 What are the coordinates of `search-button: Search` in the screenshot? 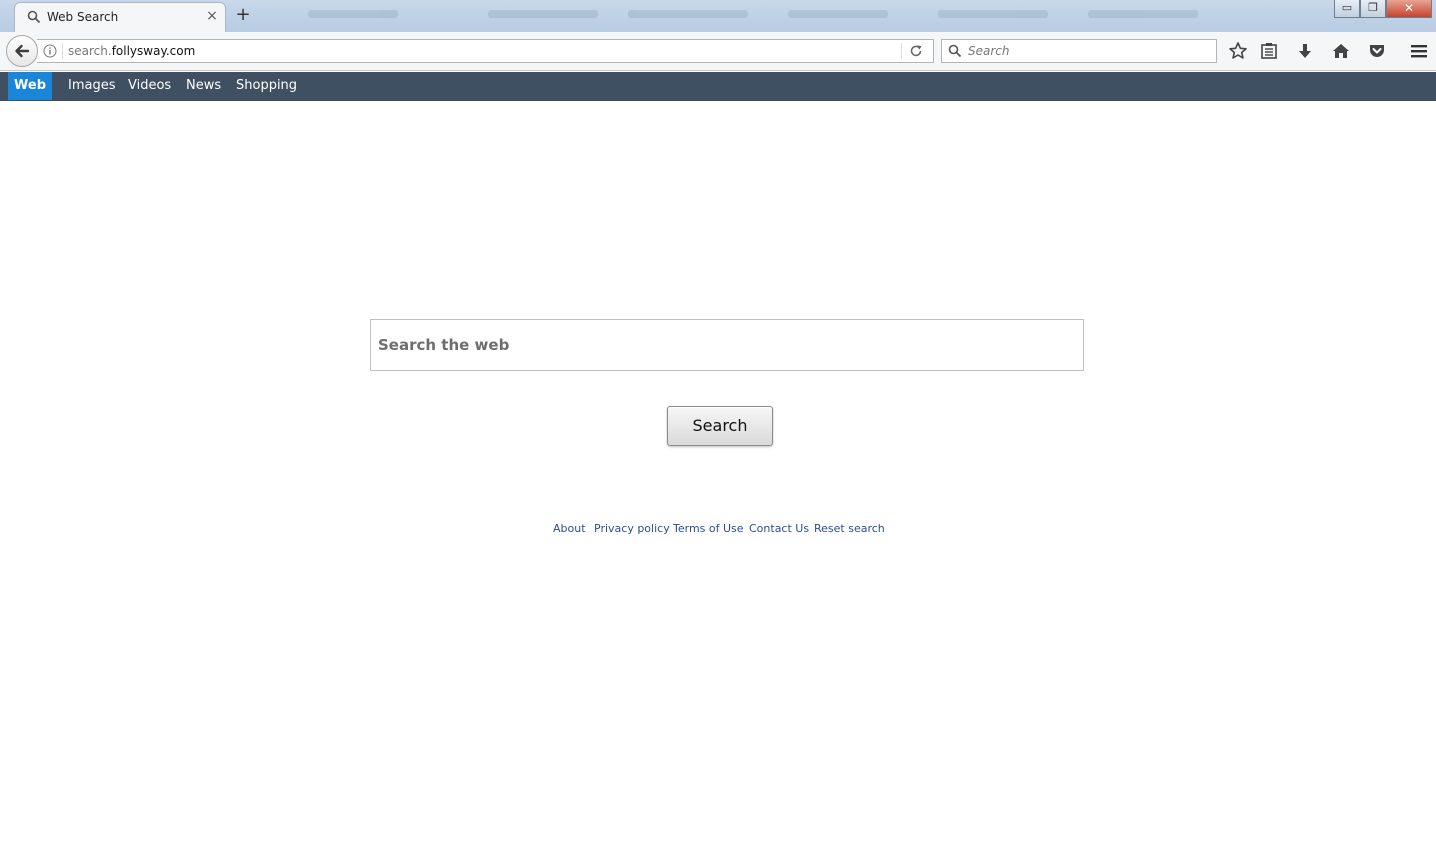 It's located at (720, 426).